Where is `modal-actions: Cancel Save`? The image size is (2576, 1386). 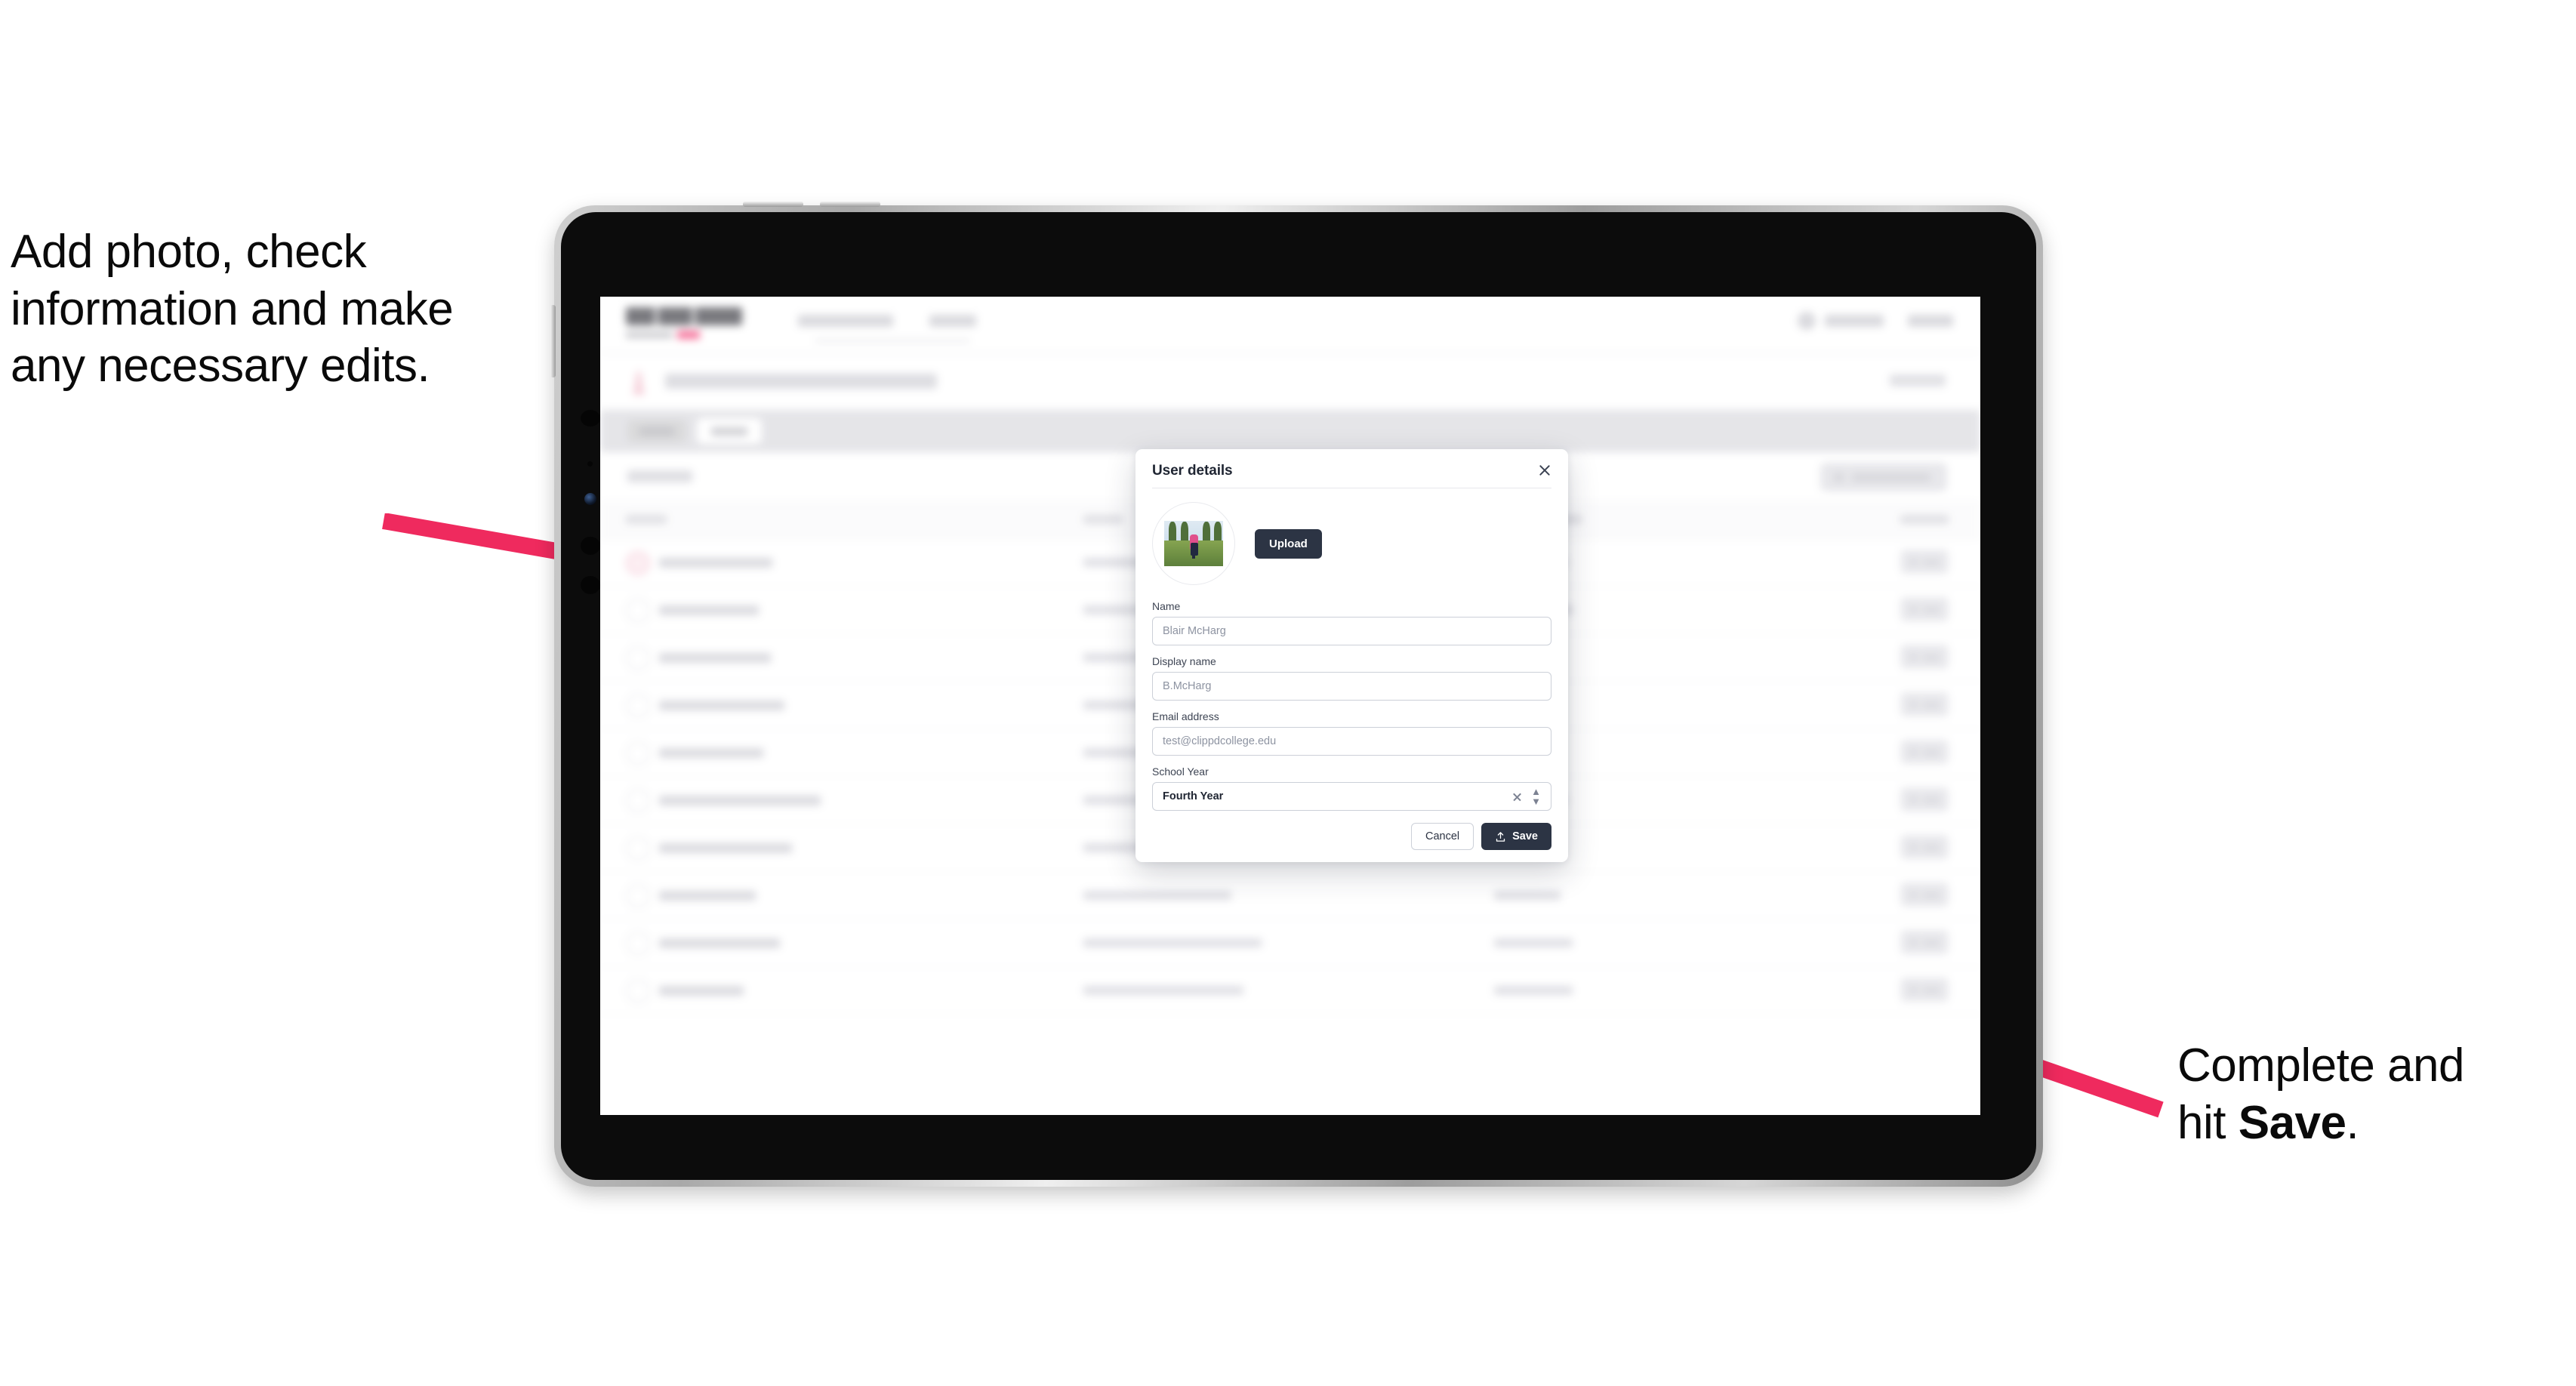
modal-actions: Cancel Save is located at coordinates (1351, 836).